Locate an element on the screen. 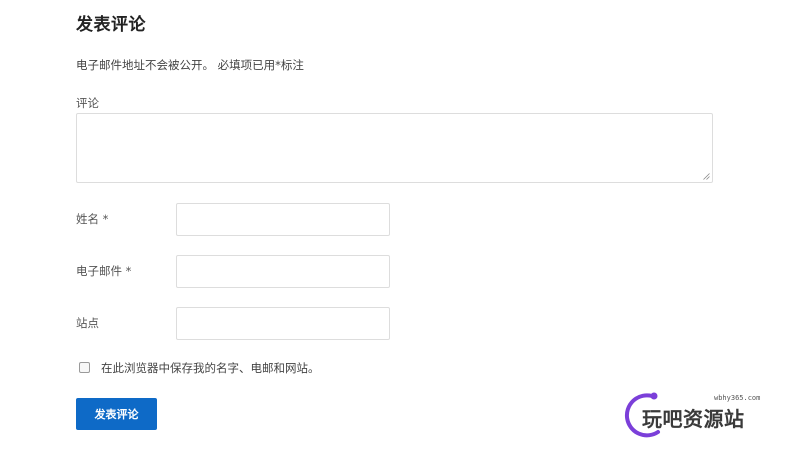 The width and height of the screenshot is (800, 459). save-info-checkbox is located at coordinates (84, 367).